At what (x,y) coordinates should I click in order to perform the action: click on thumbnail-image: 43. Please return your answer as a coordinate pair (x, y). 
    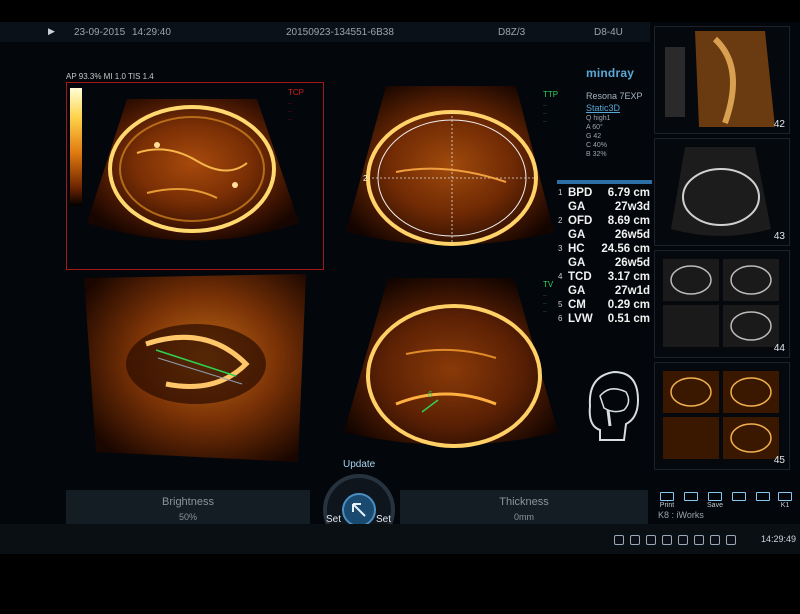
    Looking at the image, I should click on (722, 192).